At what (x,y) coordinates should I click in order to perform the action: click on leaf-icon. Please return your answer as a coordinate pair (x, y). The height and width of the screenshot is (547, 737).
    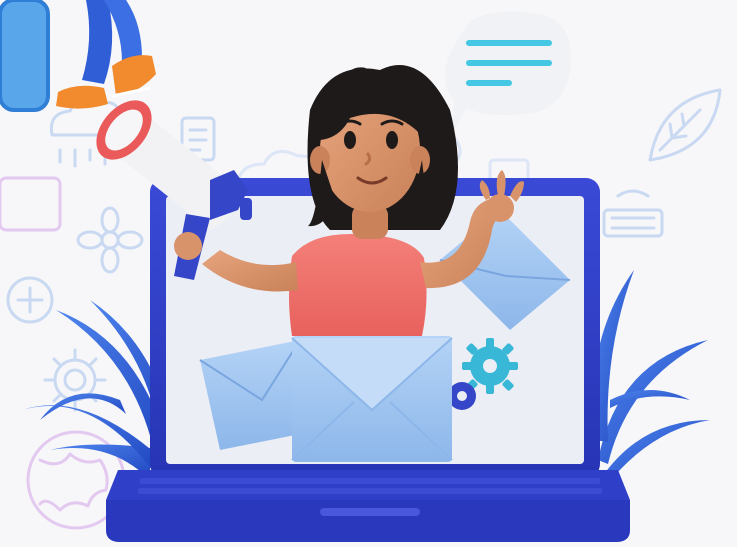
    Looking at the image, I should click on (685, 125).